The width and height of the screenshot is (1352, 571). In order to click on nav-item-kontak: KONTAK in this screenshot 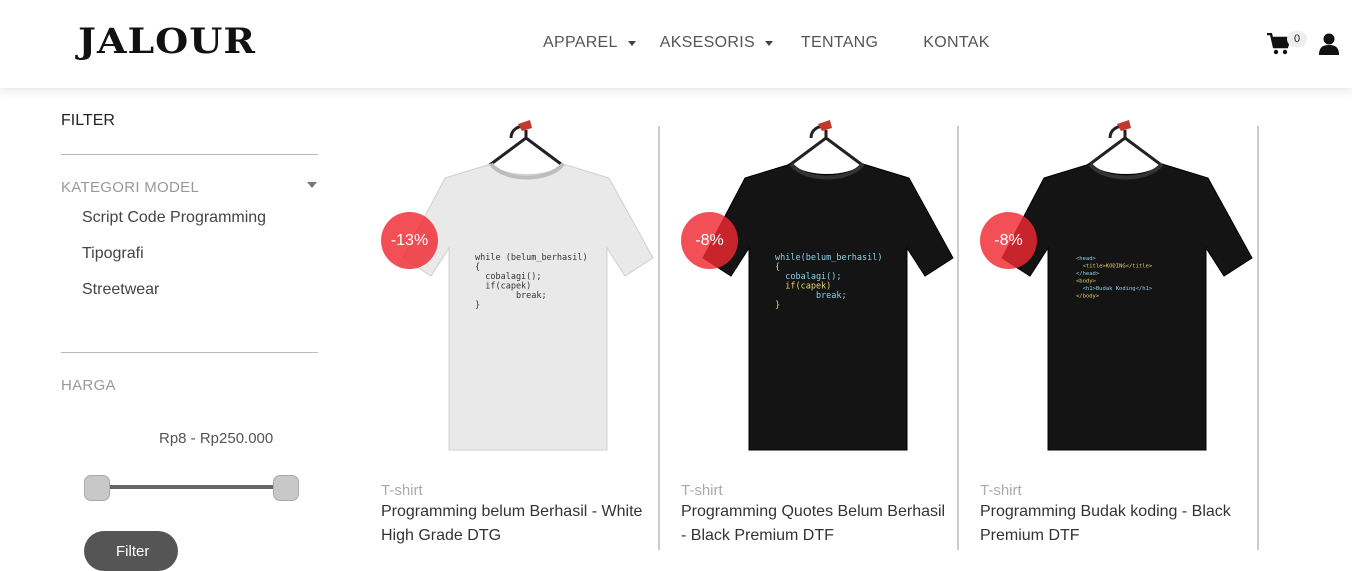, I will do `click(956, 43)`.